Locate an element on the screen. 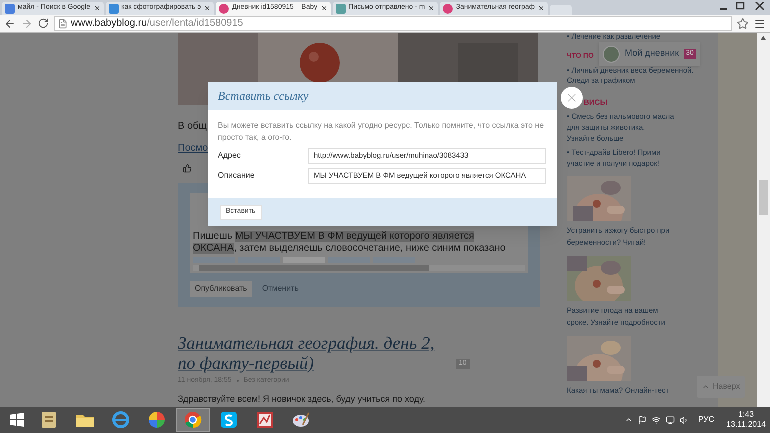 The width and height of the screenshot is (770, 433). dialog-message: Вы можете вставить ссылку на какой угодно ресурс. Только помните, что ссылка это не просто так, а ого-го. is located at coordinates (382, 132).